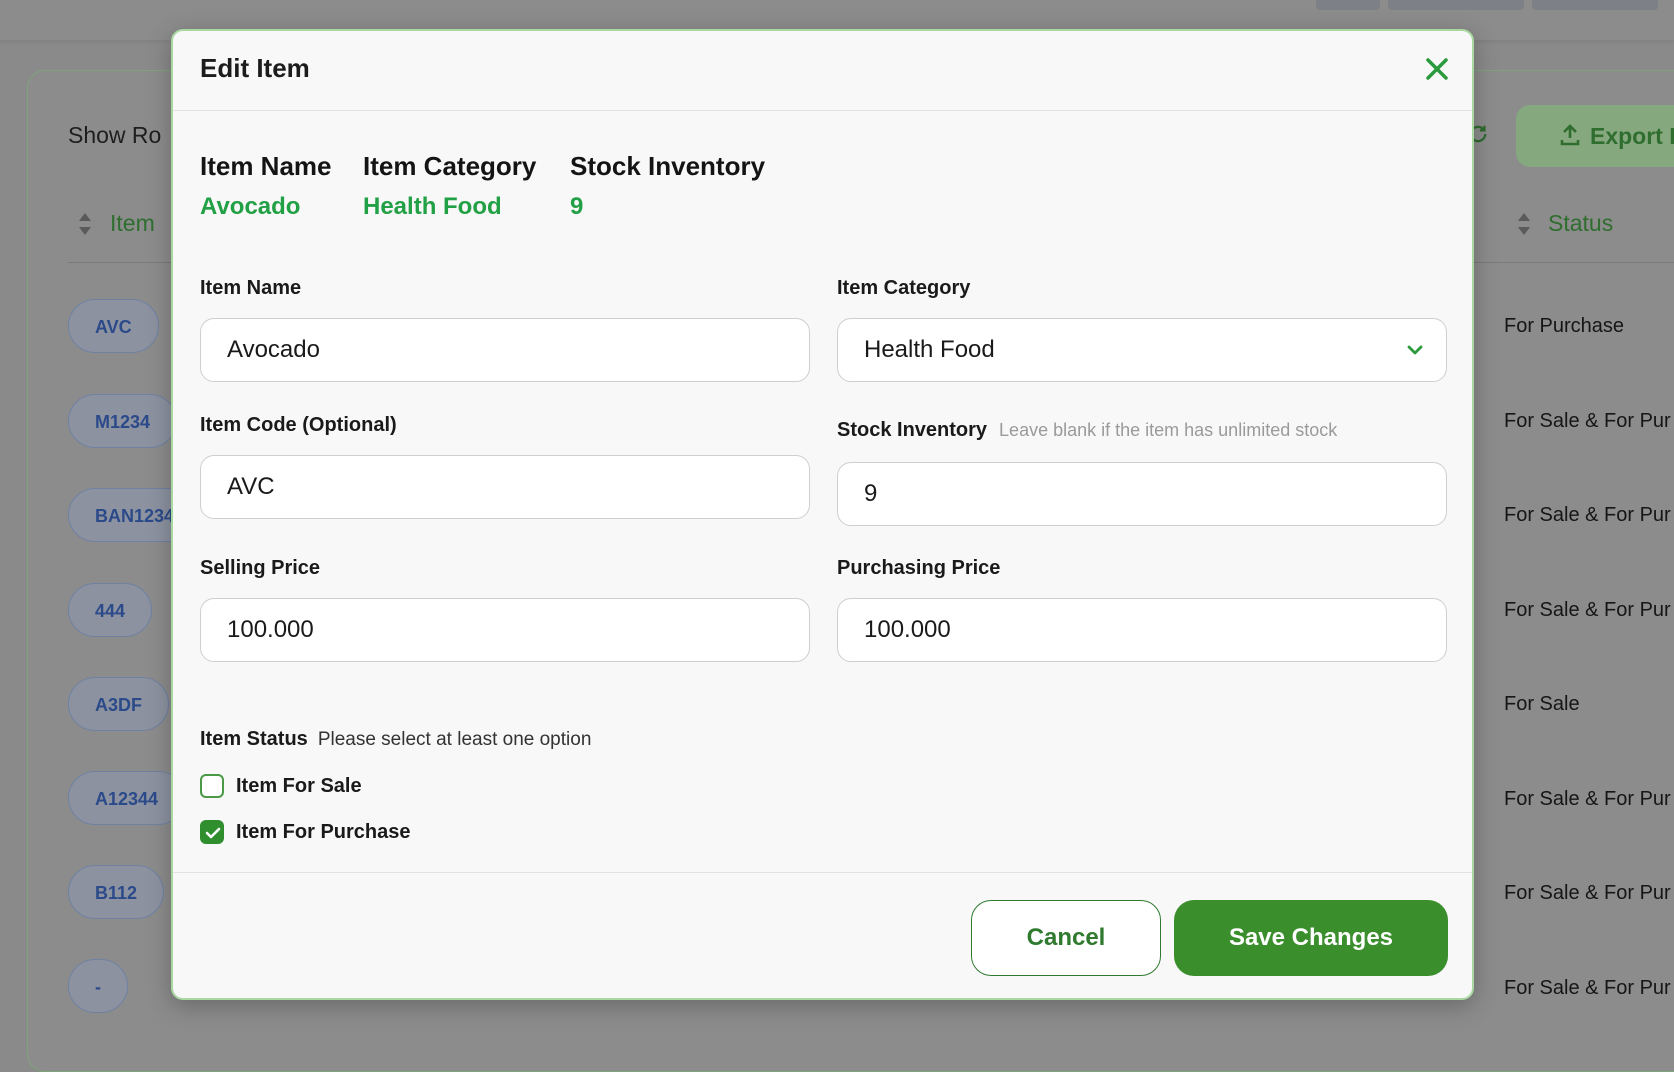  Describe the element at coordinates (115, 135) in the screenshot. I see `show-rows-label: Show Ro` at that location.